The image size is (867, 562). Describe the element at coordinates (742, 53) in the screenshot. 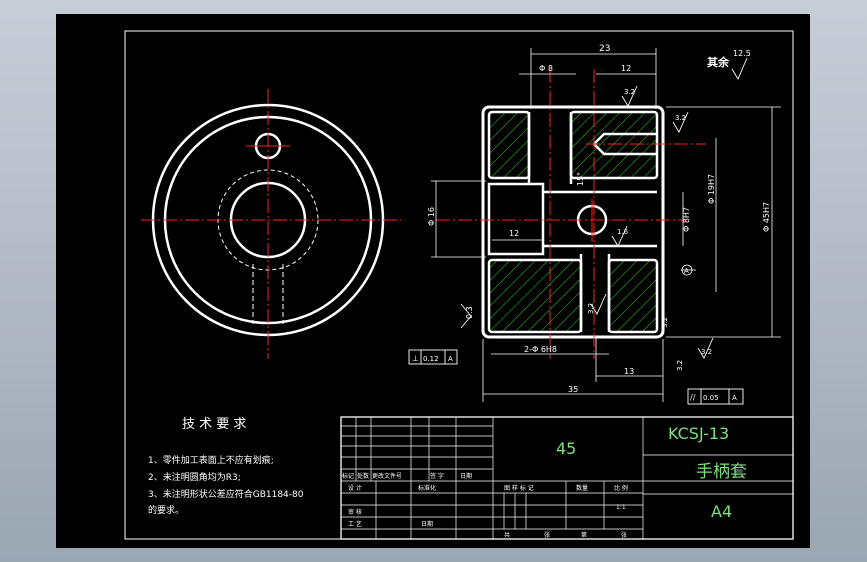

I see `roughness-other-value: 12.5` at that location.